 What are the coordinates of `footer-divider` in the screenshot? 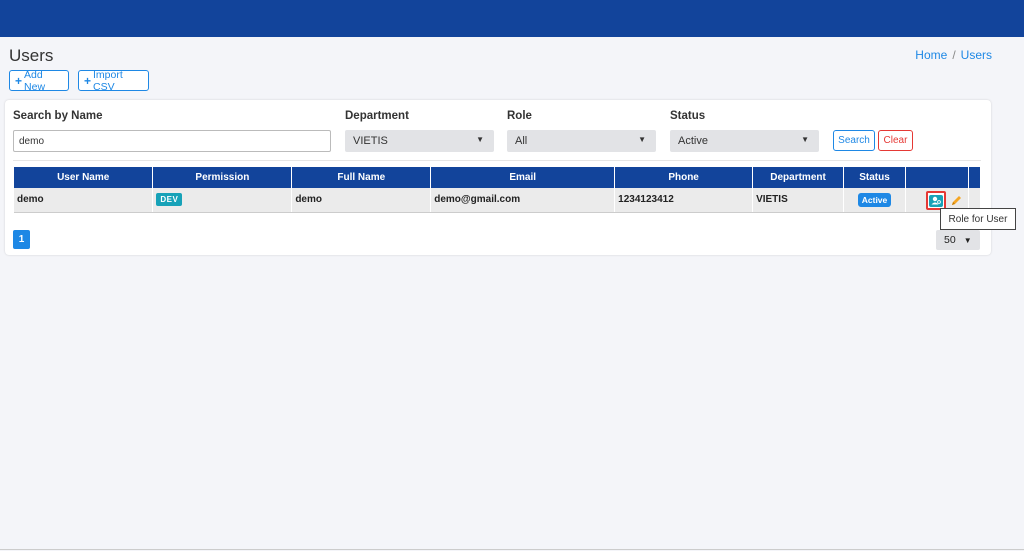 It's located at (512, 549).